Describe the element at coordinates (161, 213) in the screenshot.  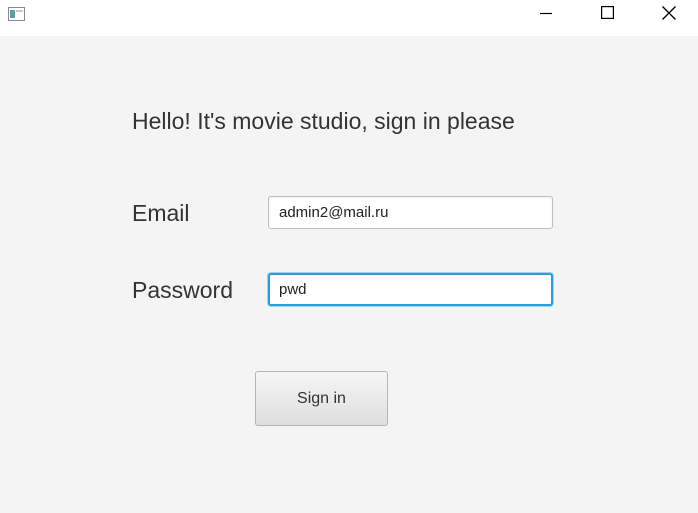
I see `email-label: Email` at that location.